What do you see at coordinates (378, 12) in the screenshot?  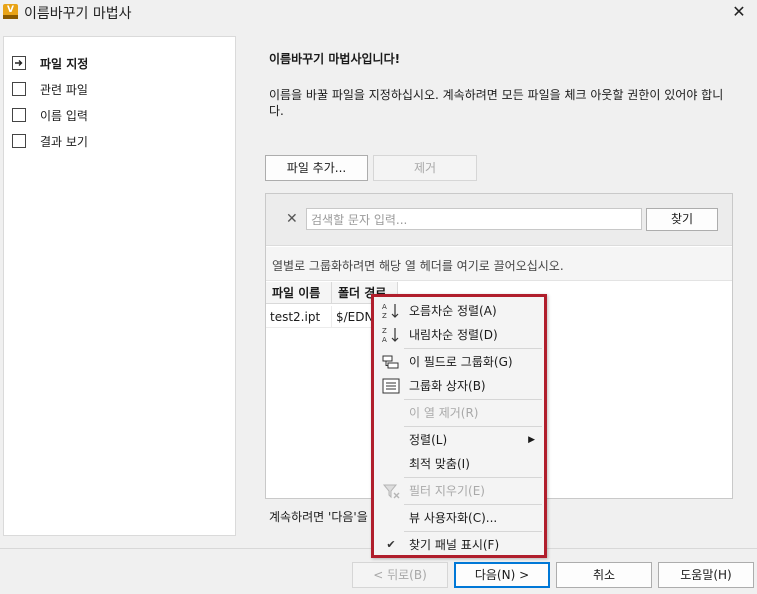 I see `title-bar: V 이름바꾸기 마법사 ✕` at bounding box center [378, 12].